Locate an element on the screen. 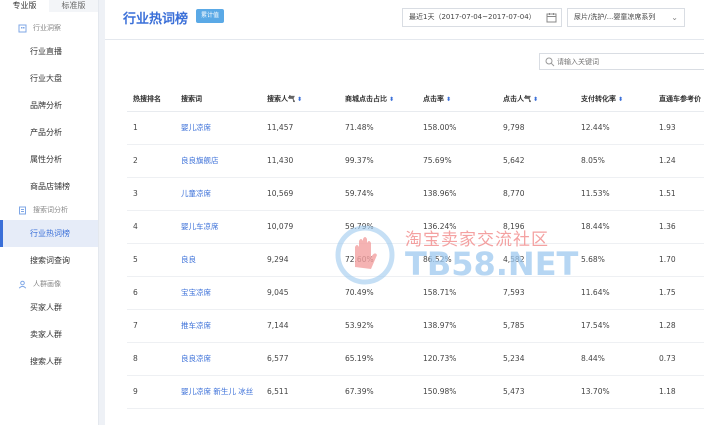 Image resolution: width=704 pixels, height=425 pixels. table-cell: 138.97% is located at coordinates (457, 326).